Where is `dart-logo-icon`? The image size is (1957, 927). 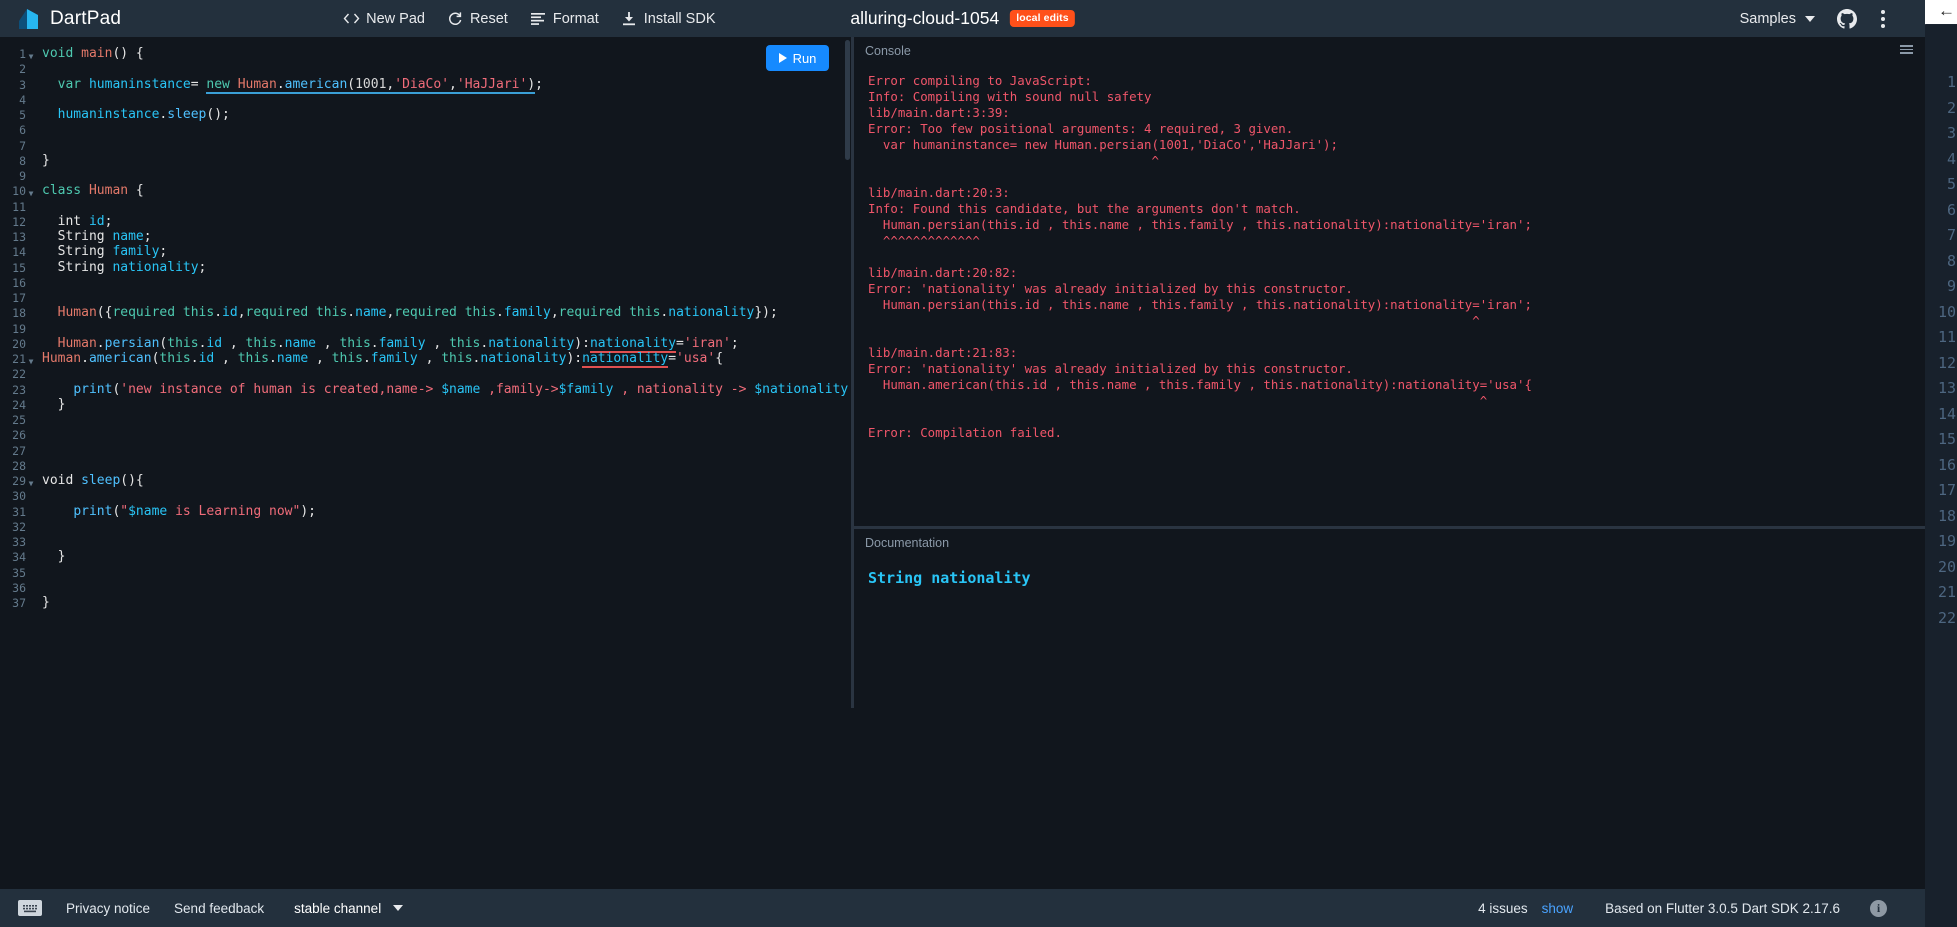 dart-logo-icon is located at coordinates (29, 19).